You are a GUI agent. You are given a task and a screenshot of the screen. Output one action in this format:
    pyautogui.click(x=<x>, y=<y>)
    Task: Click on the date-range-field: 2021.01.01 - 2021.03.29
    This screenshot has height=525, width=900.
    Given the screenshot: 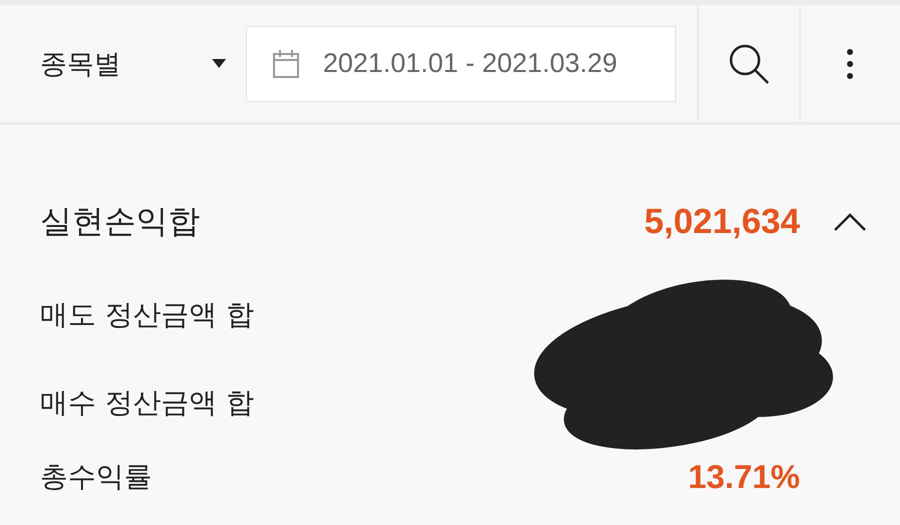 What is the action you would take?
    pyautogui.click(x=461, y=64)
    